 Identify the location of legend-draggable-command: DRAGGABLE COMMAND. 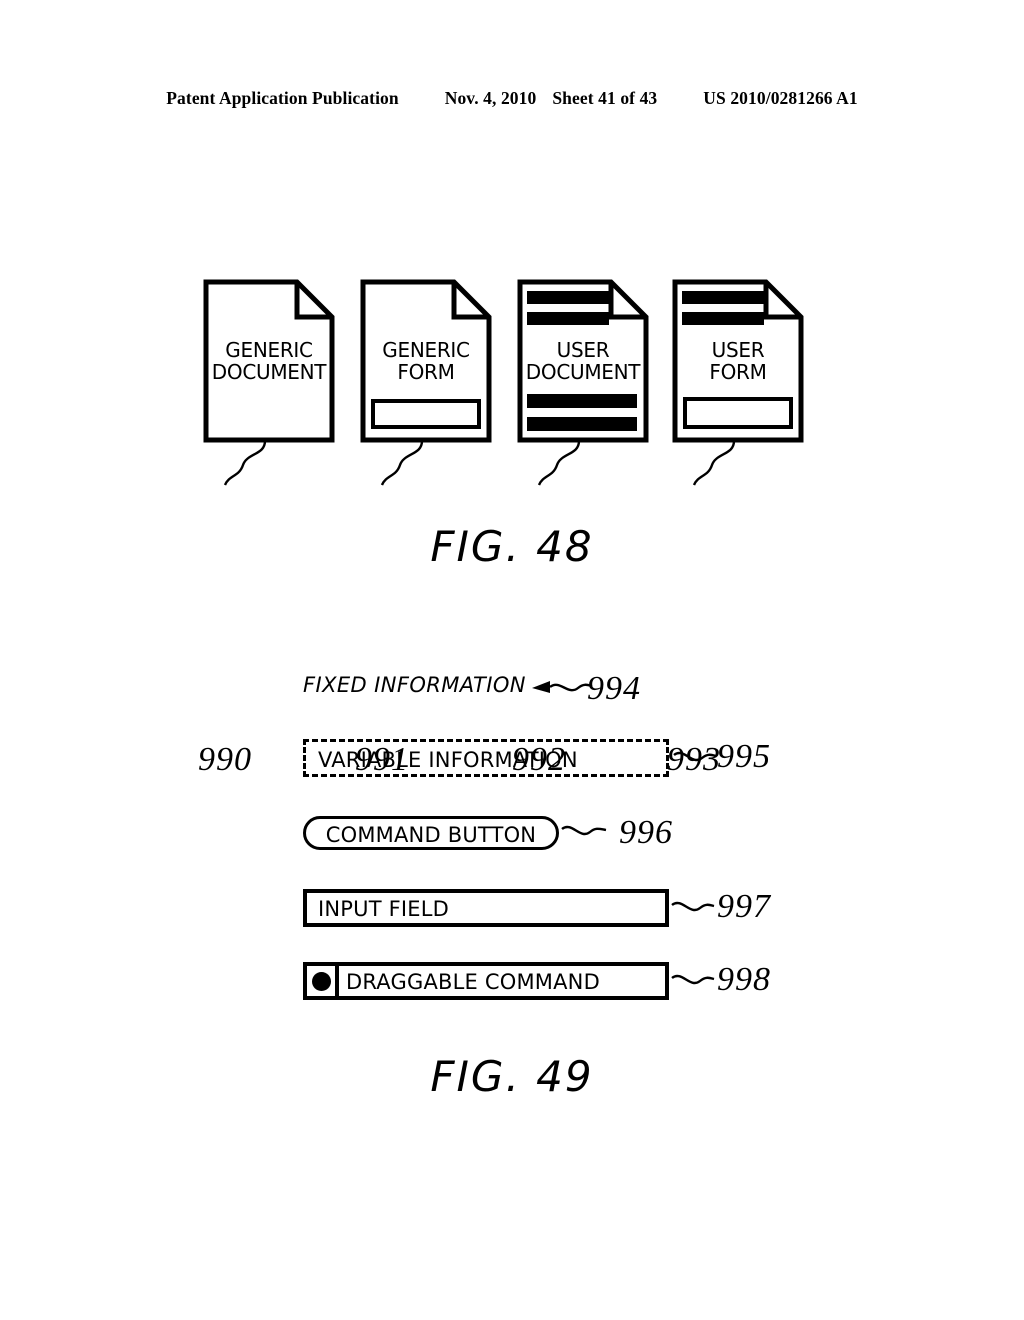
(486, 981).